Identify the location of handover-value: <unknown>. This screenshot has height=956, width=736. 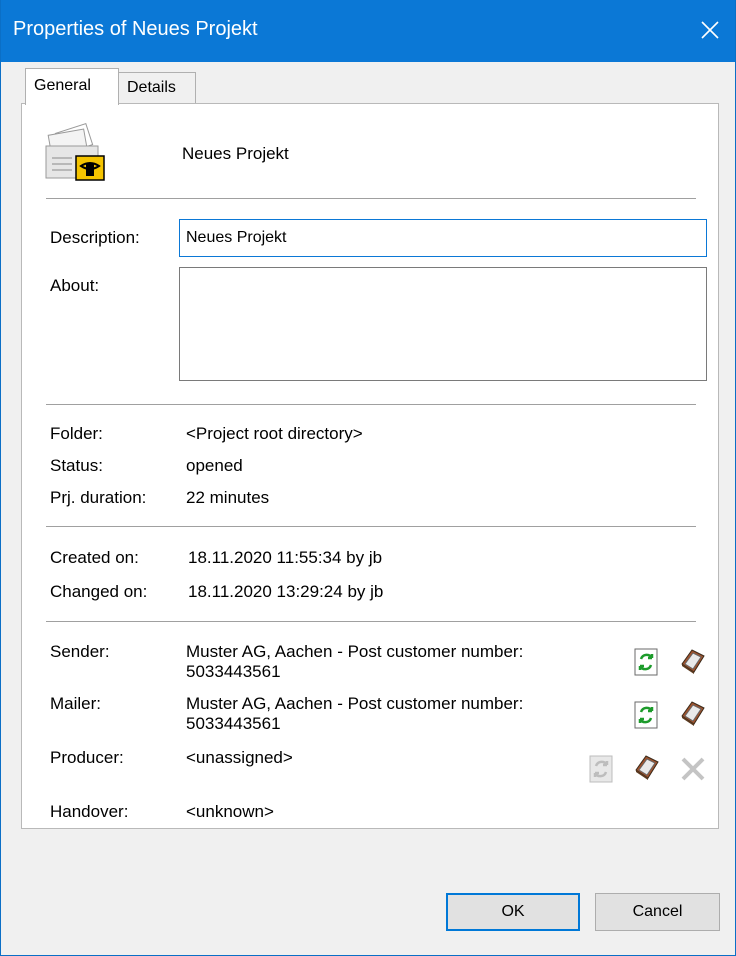
(230, 811).